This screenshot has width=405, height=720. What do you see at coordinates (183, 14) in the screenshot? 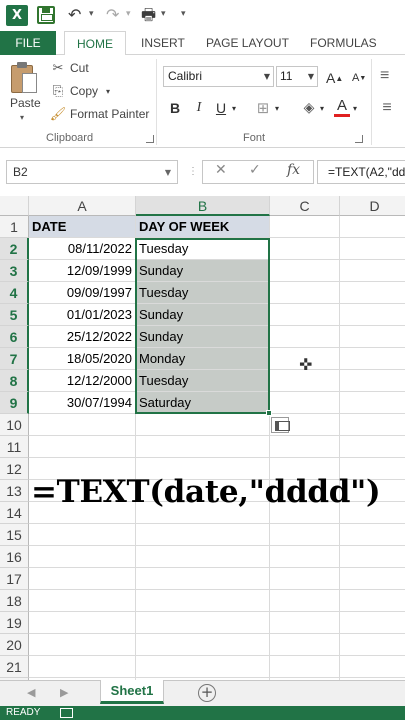
I see `customize-toolbar-icon: ▾` at bounding box center [183, 14].